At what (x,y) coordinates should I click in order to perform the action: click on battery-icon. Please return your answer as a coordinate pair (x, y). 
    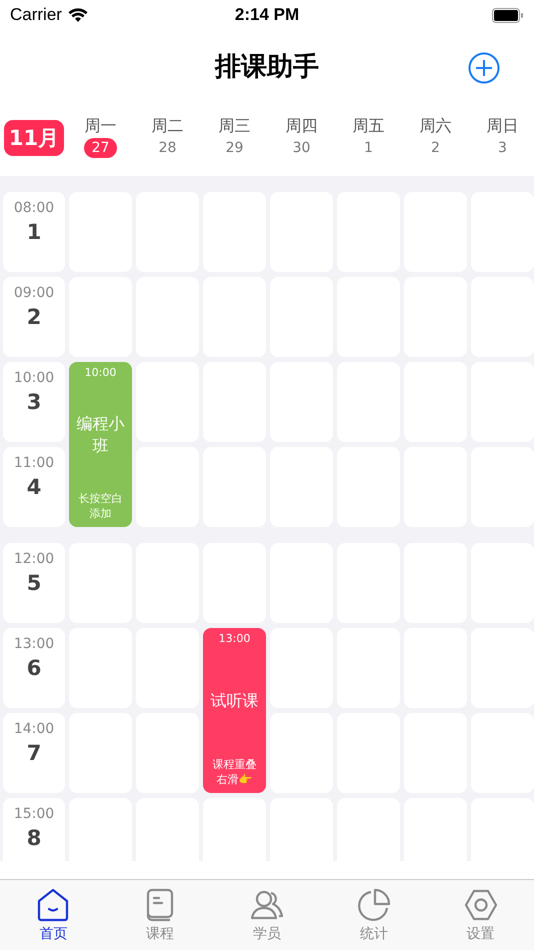
    Looking at the image, I should click on (508, 15).